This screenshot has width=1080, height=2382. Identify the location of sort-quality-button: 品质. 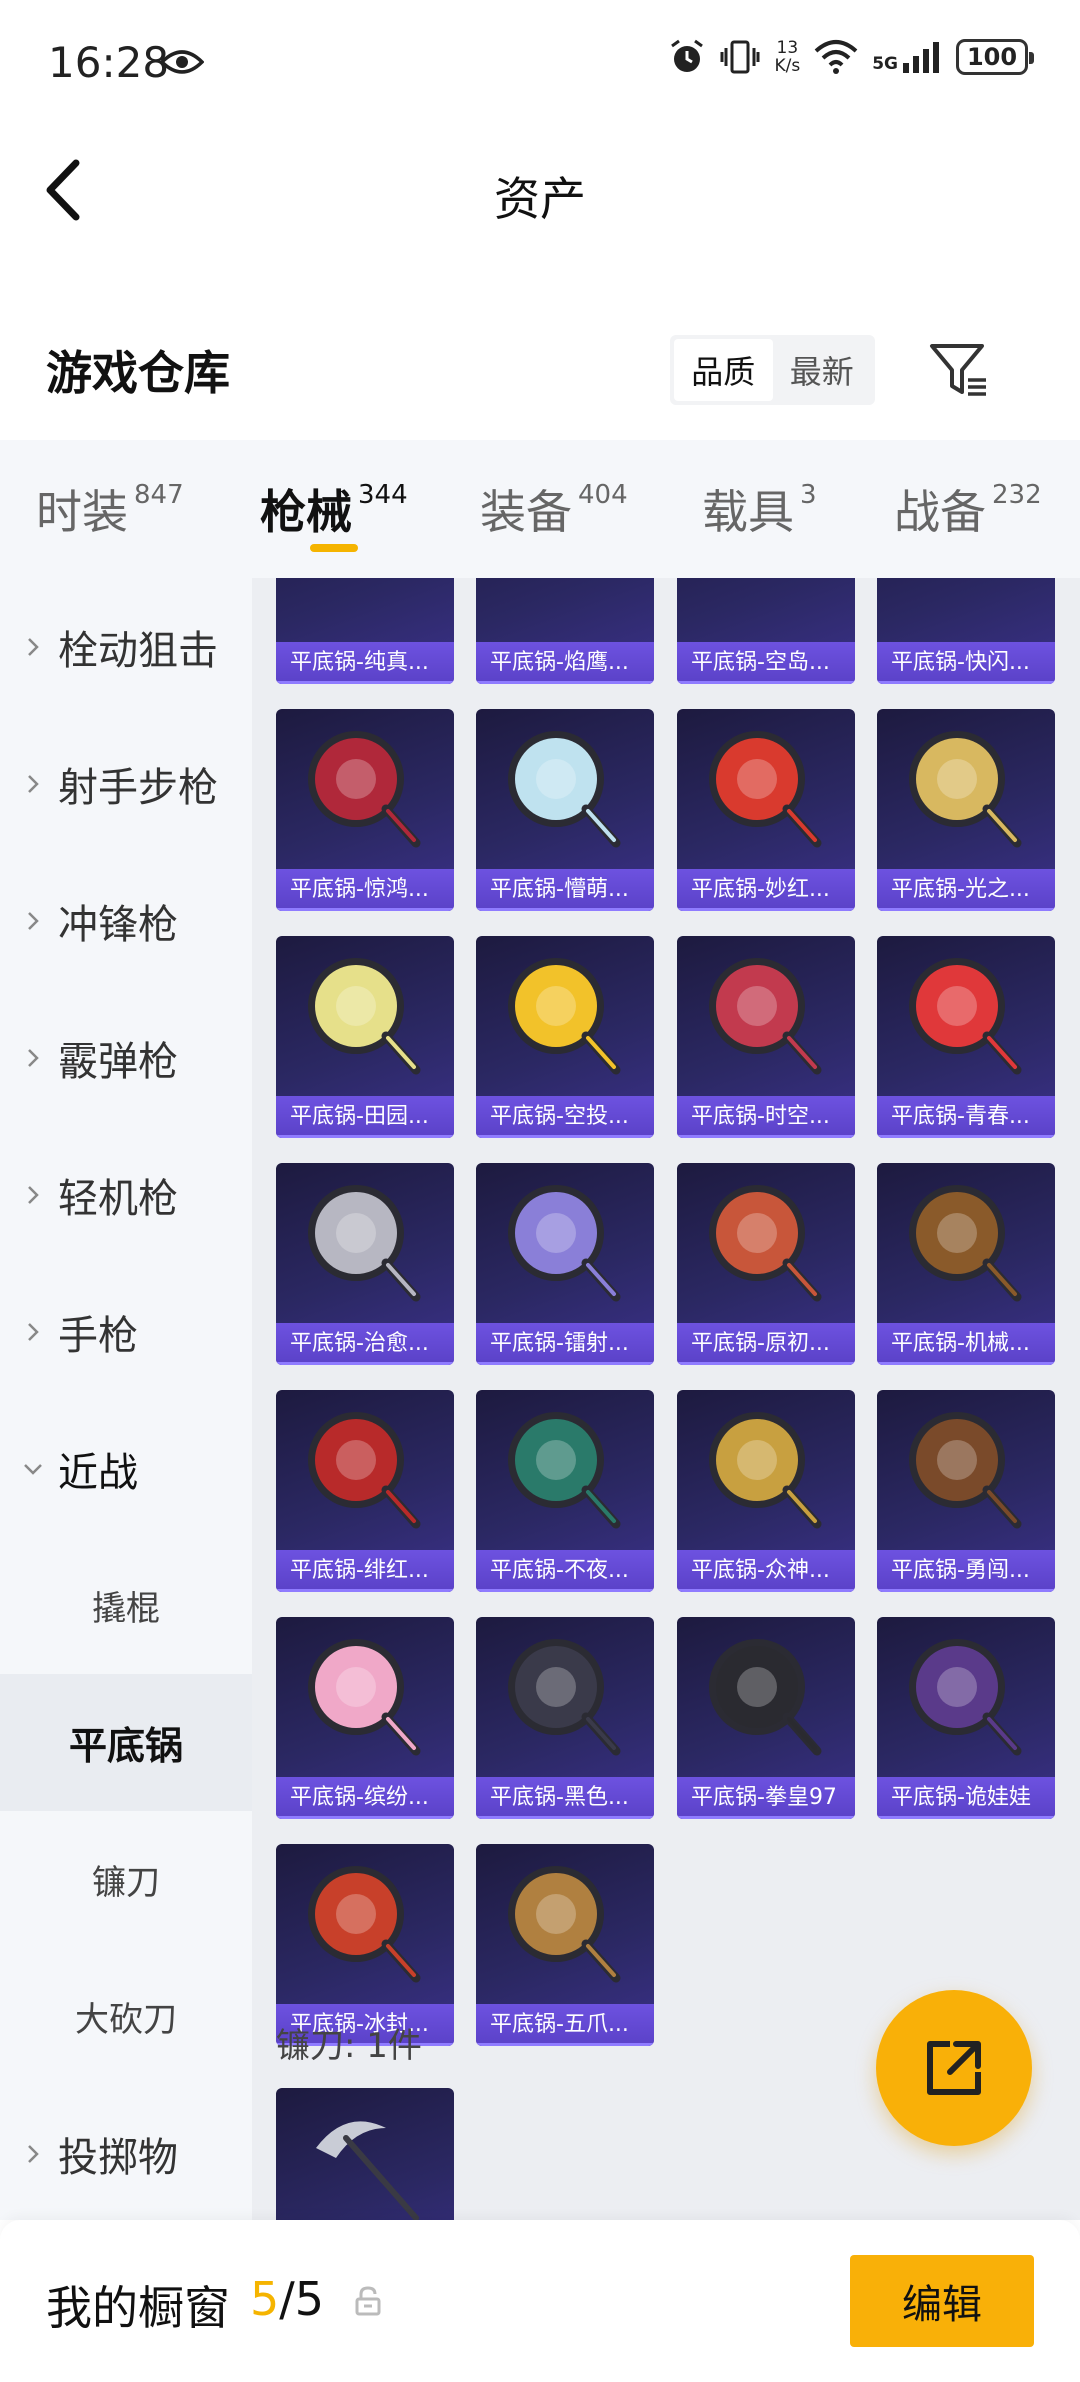
(723, 370).